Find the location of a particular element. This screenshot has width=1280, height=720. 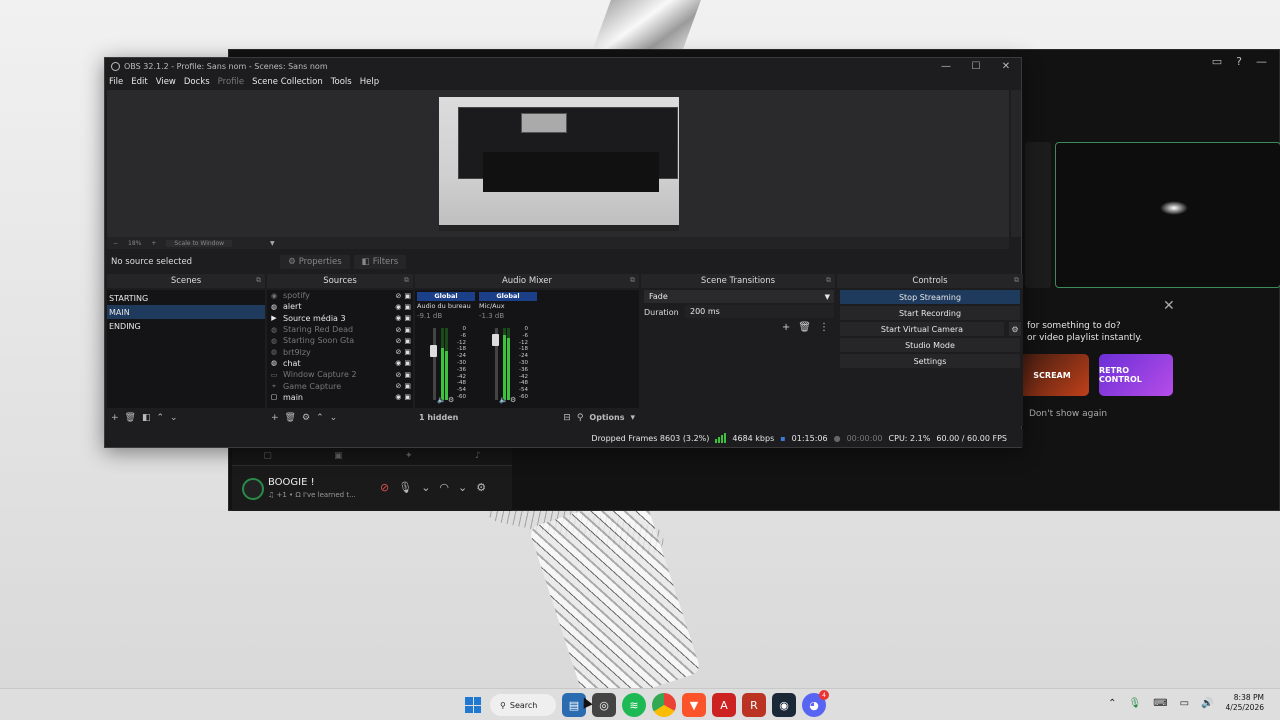

clock: 8:38 PM 4/25/2026 is located at coordinates (1245, 703).